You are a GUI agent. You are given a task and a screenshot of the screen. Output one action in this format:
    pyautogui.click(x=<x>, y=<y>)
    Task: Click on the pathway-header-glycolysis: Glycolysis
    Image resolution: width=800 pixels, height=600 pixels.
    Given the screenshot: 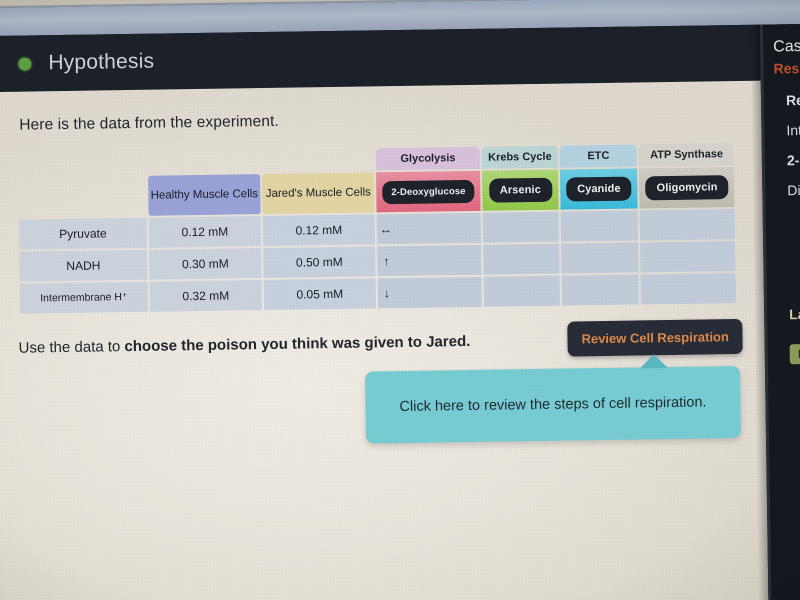 What is the action you would take?
    pyautogui.click(x=428, y=158)
    